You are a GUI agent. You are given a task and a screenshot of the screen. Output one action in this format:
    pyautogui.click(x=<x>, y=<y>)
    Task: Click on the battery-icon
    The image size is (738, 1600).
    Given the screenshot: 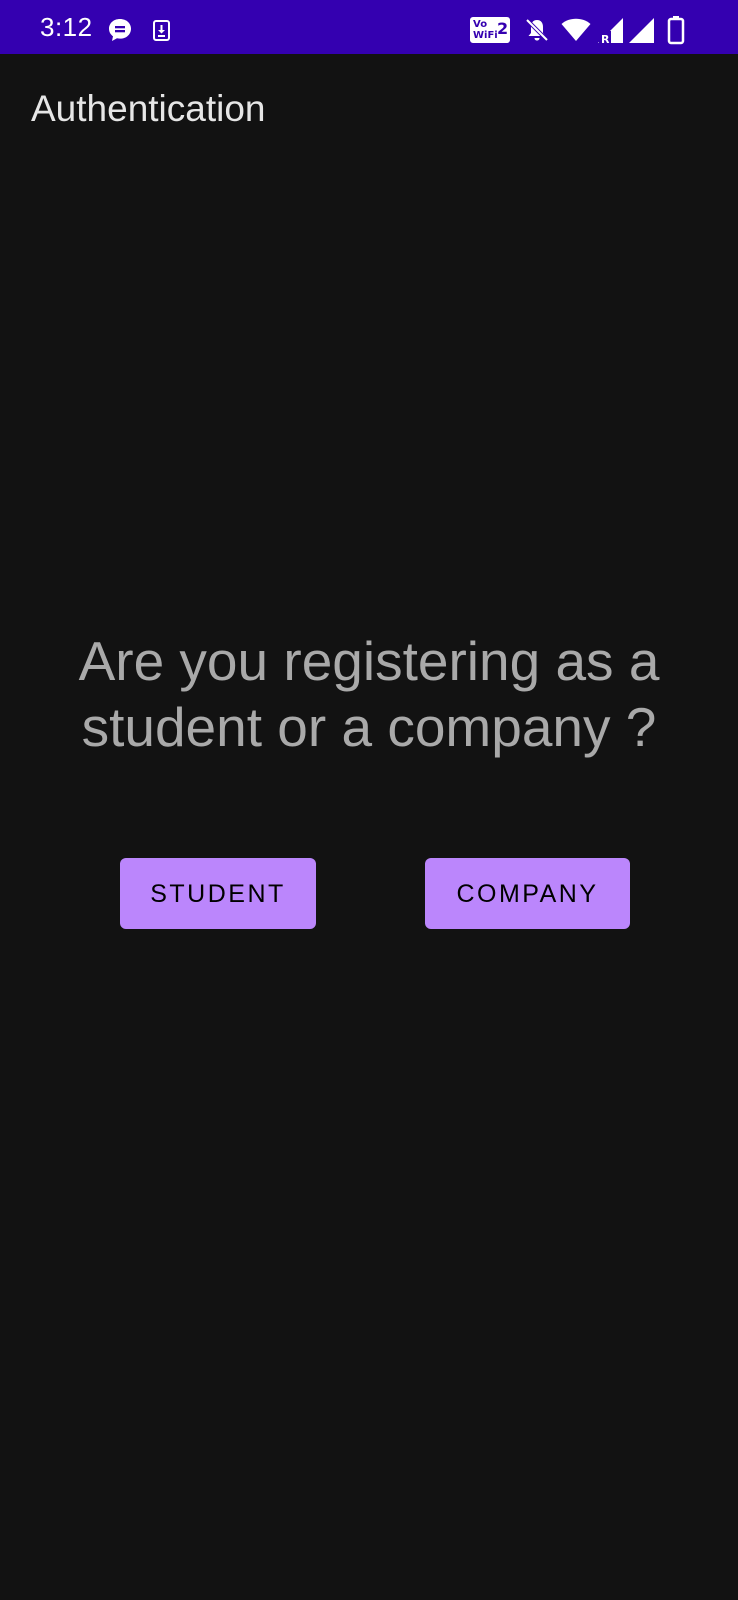 What is the action you would take?
    pyautogui.click(x=676, y=30)
    